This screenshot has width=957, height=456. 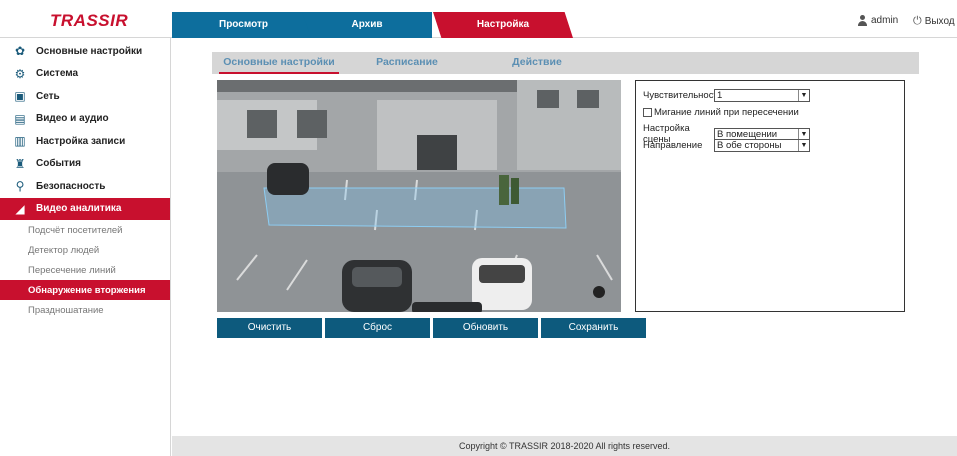 I want to click on sidebar-item-label: Безопасность, so click(x=71, y=186).